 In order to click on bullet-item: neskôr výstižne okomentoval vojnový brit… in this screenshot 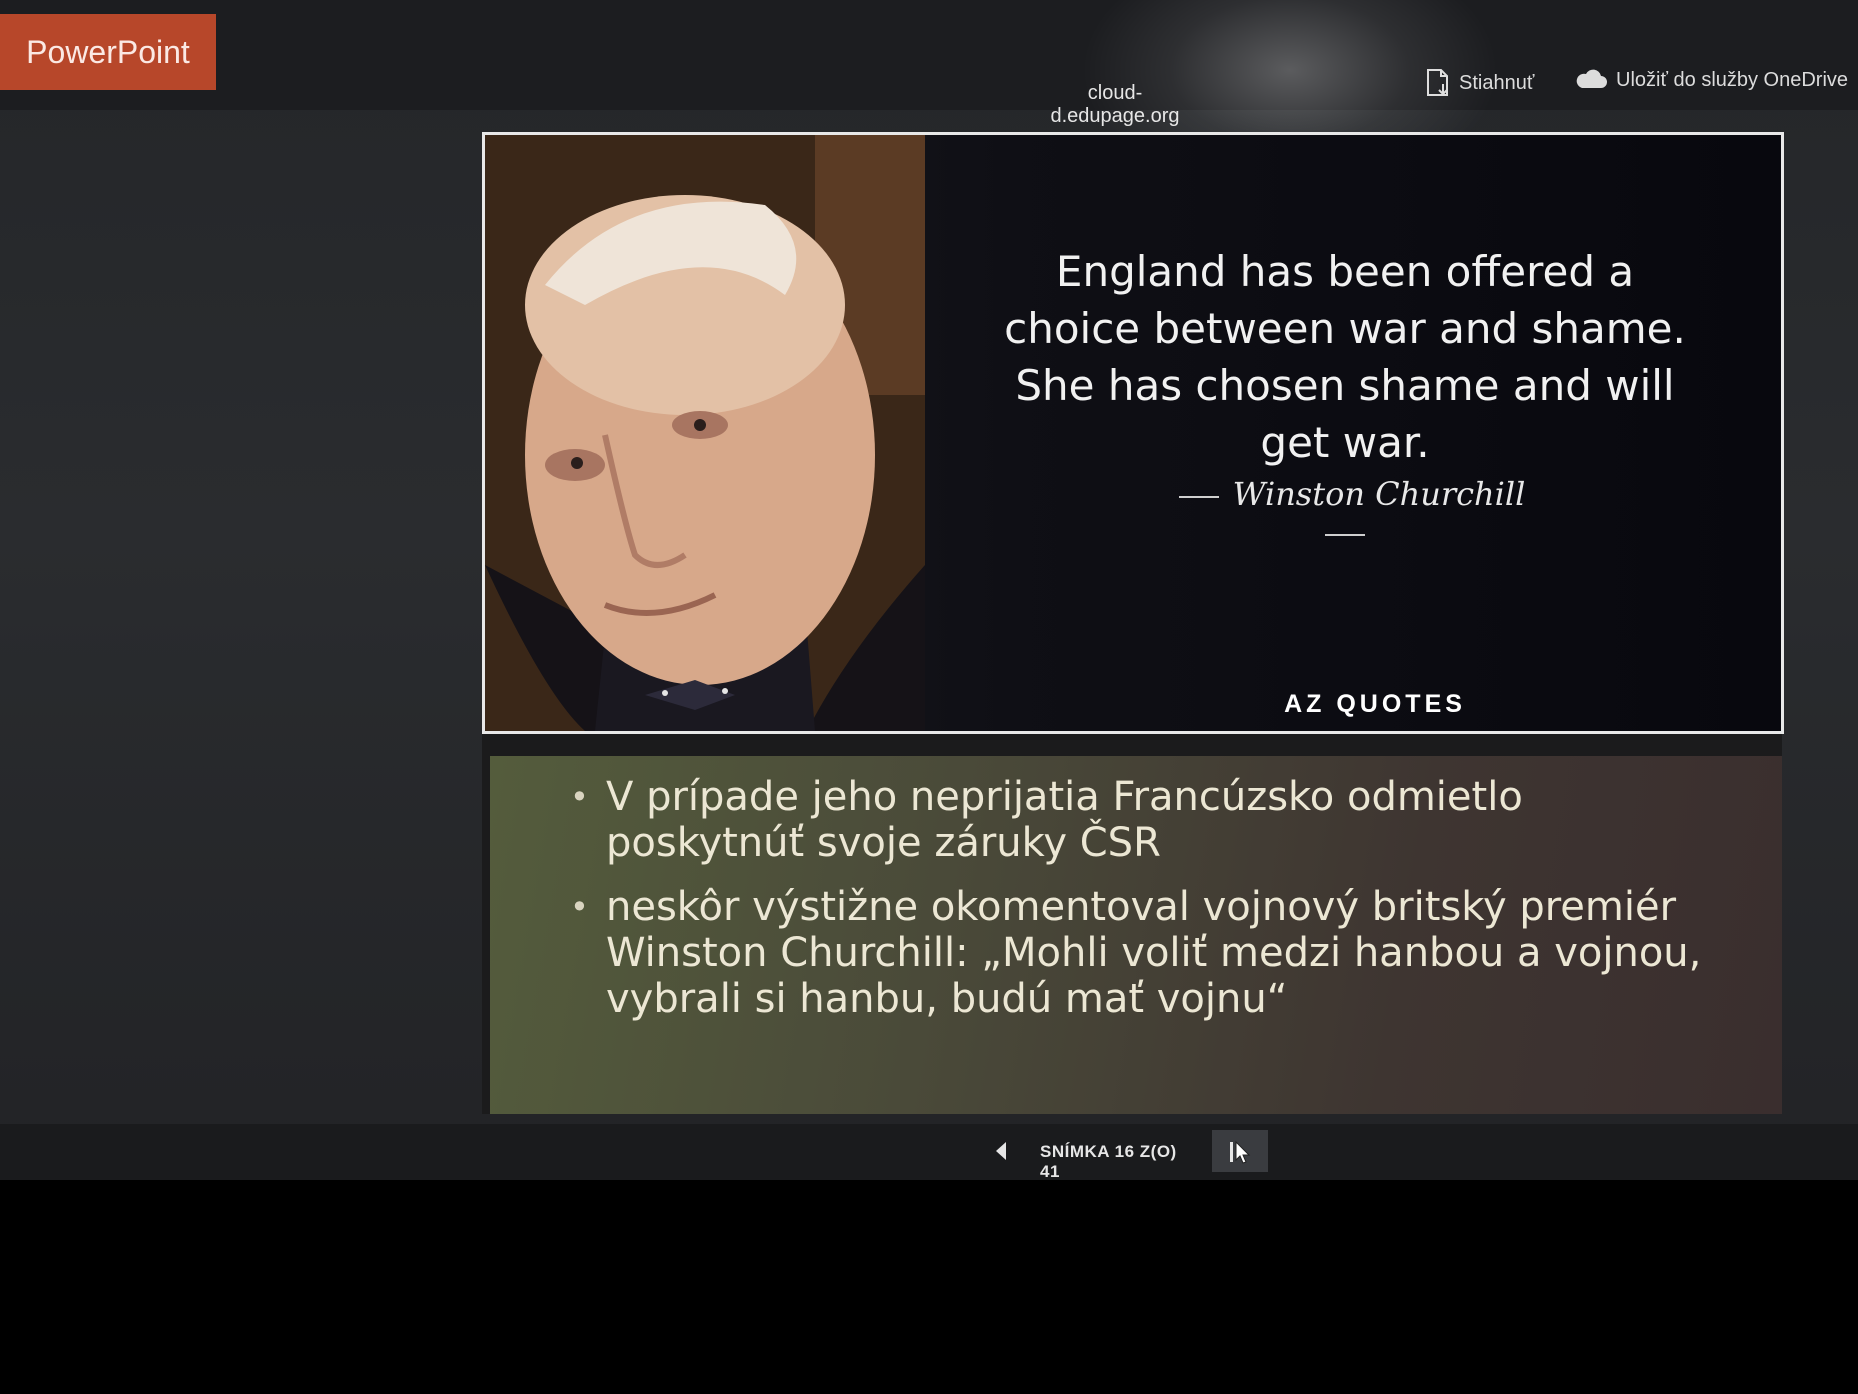, I will do `click(1145, 953)`.